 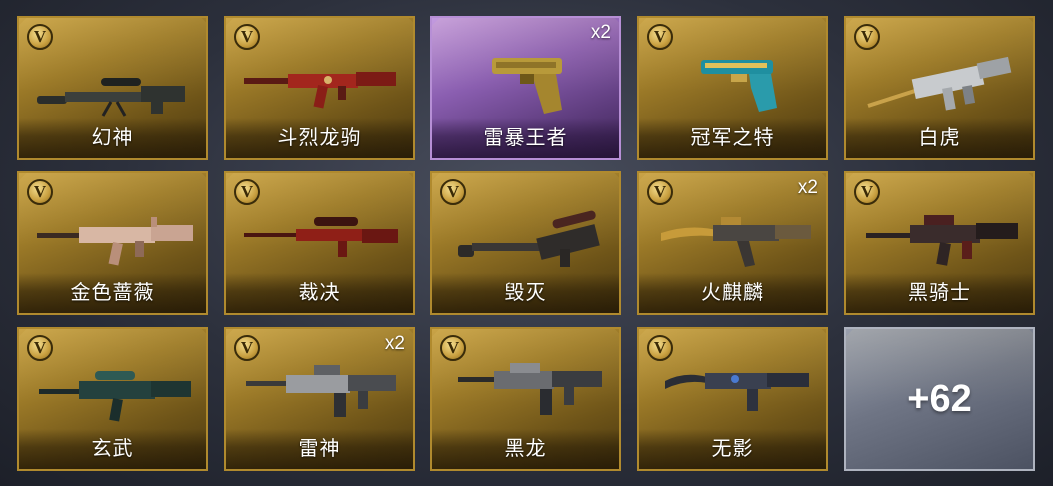 I want to click on weapon-name: 黑龙, so click(x=525, y=449).